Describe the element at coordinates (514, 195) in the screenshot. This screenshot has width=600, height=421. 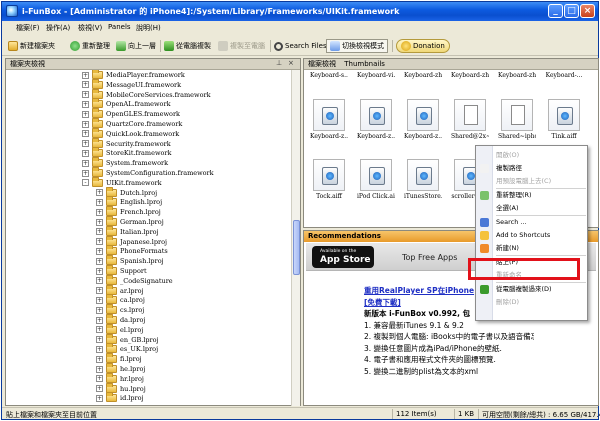
I see `context-menu-item: 重新整理(R)` at that location.